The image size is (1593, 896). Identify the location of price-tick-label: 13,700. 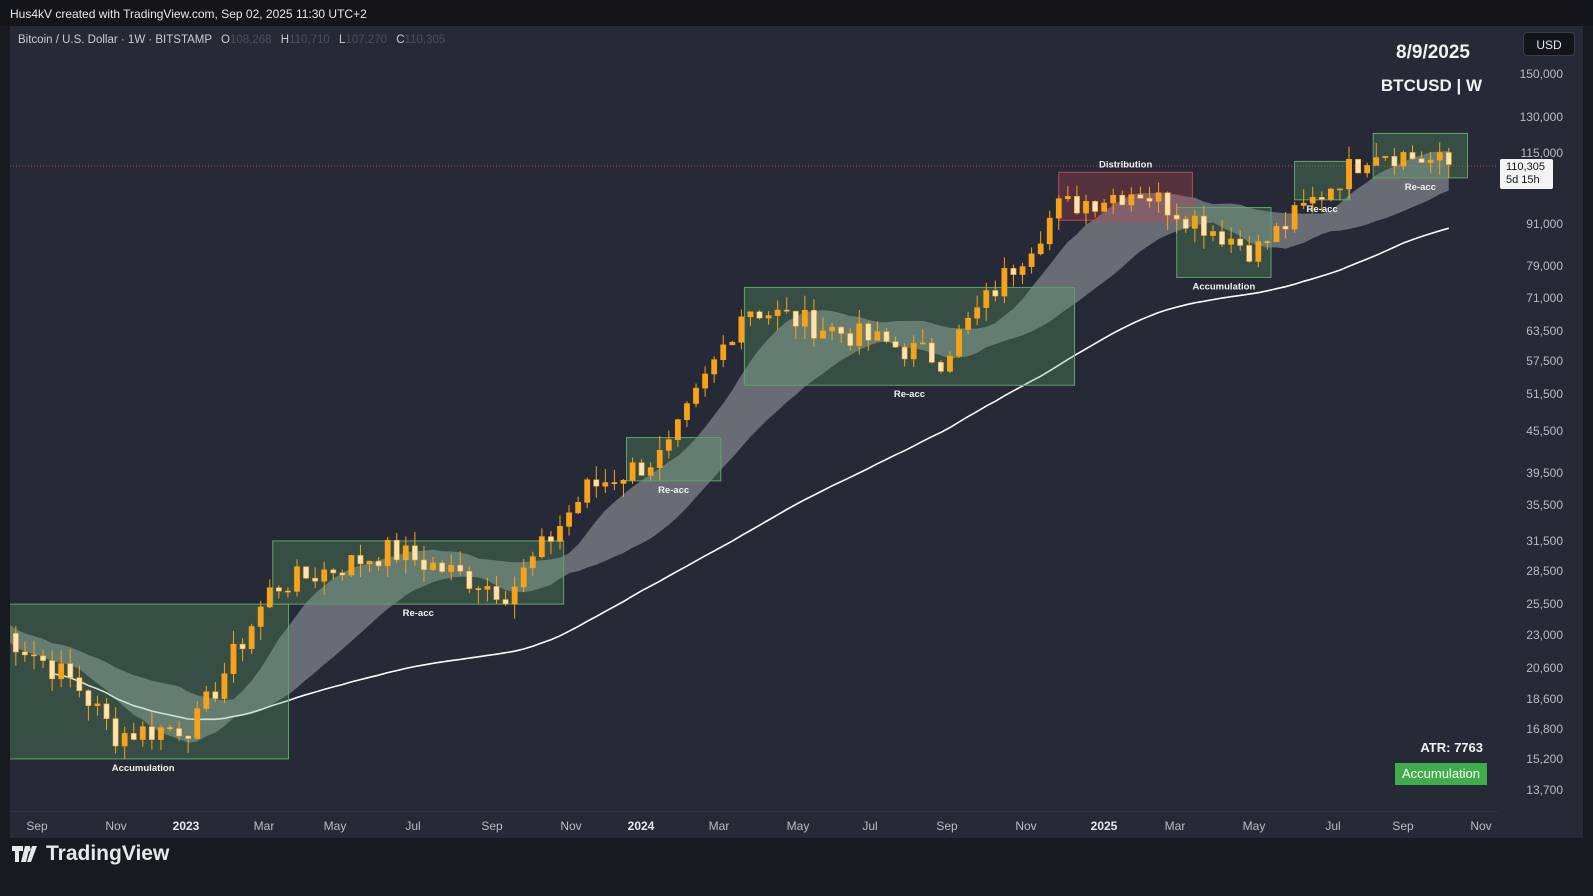
(1544, 790).